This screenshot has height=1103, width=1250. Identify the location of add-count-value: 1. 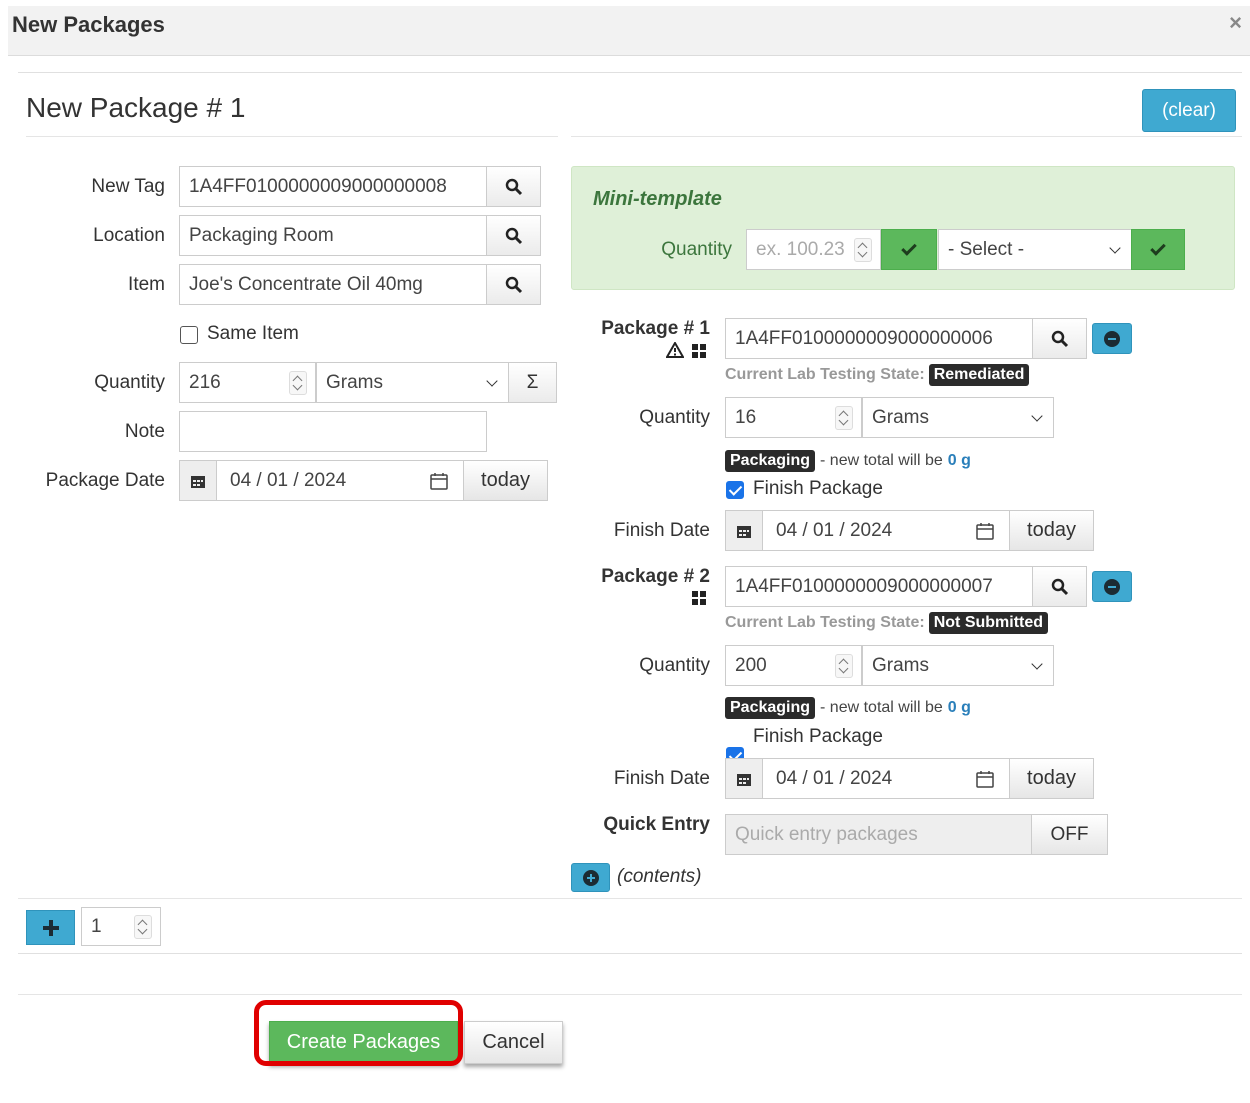
(96, 926).